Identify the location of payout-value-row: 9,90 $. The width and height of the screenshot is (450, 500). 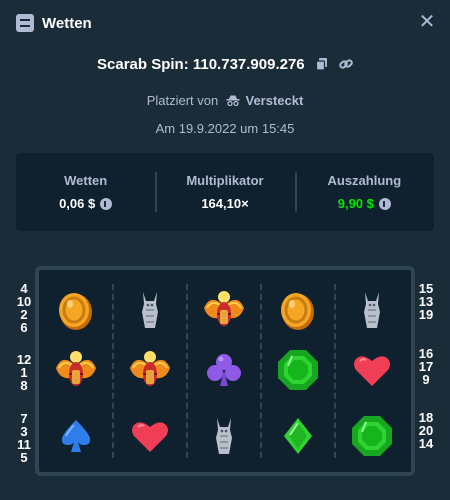
(364, 203).